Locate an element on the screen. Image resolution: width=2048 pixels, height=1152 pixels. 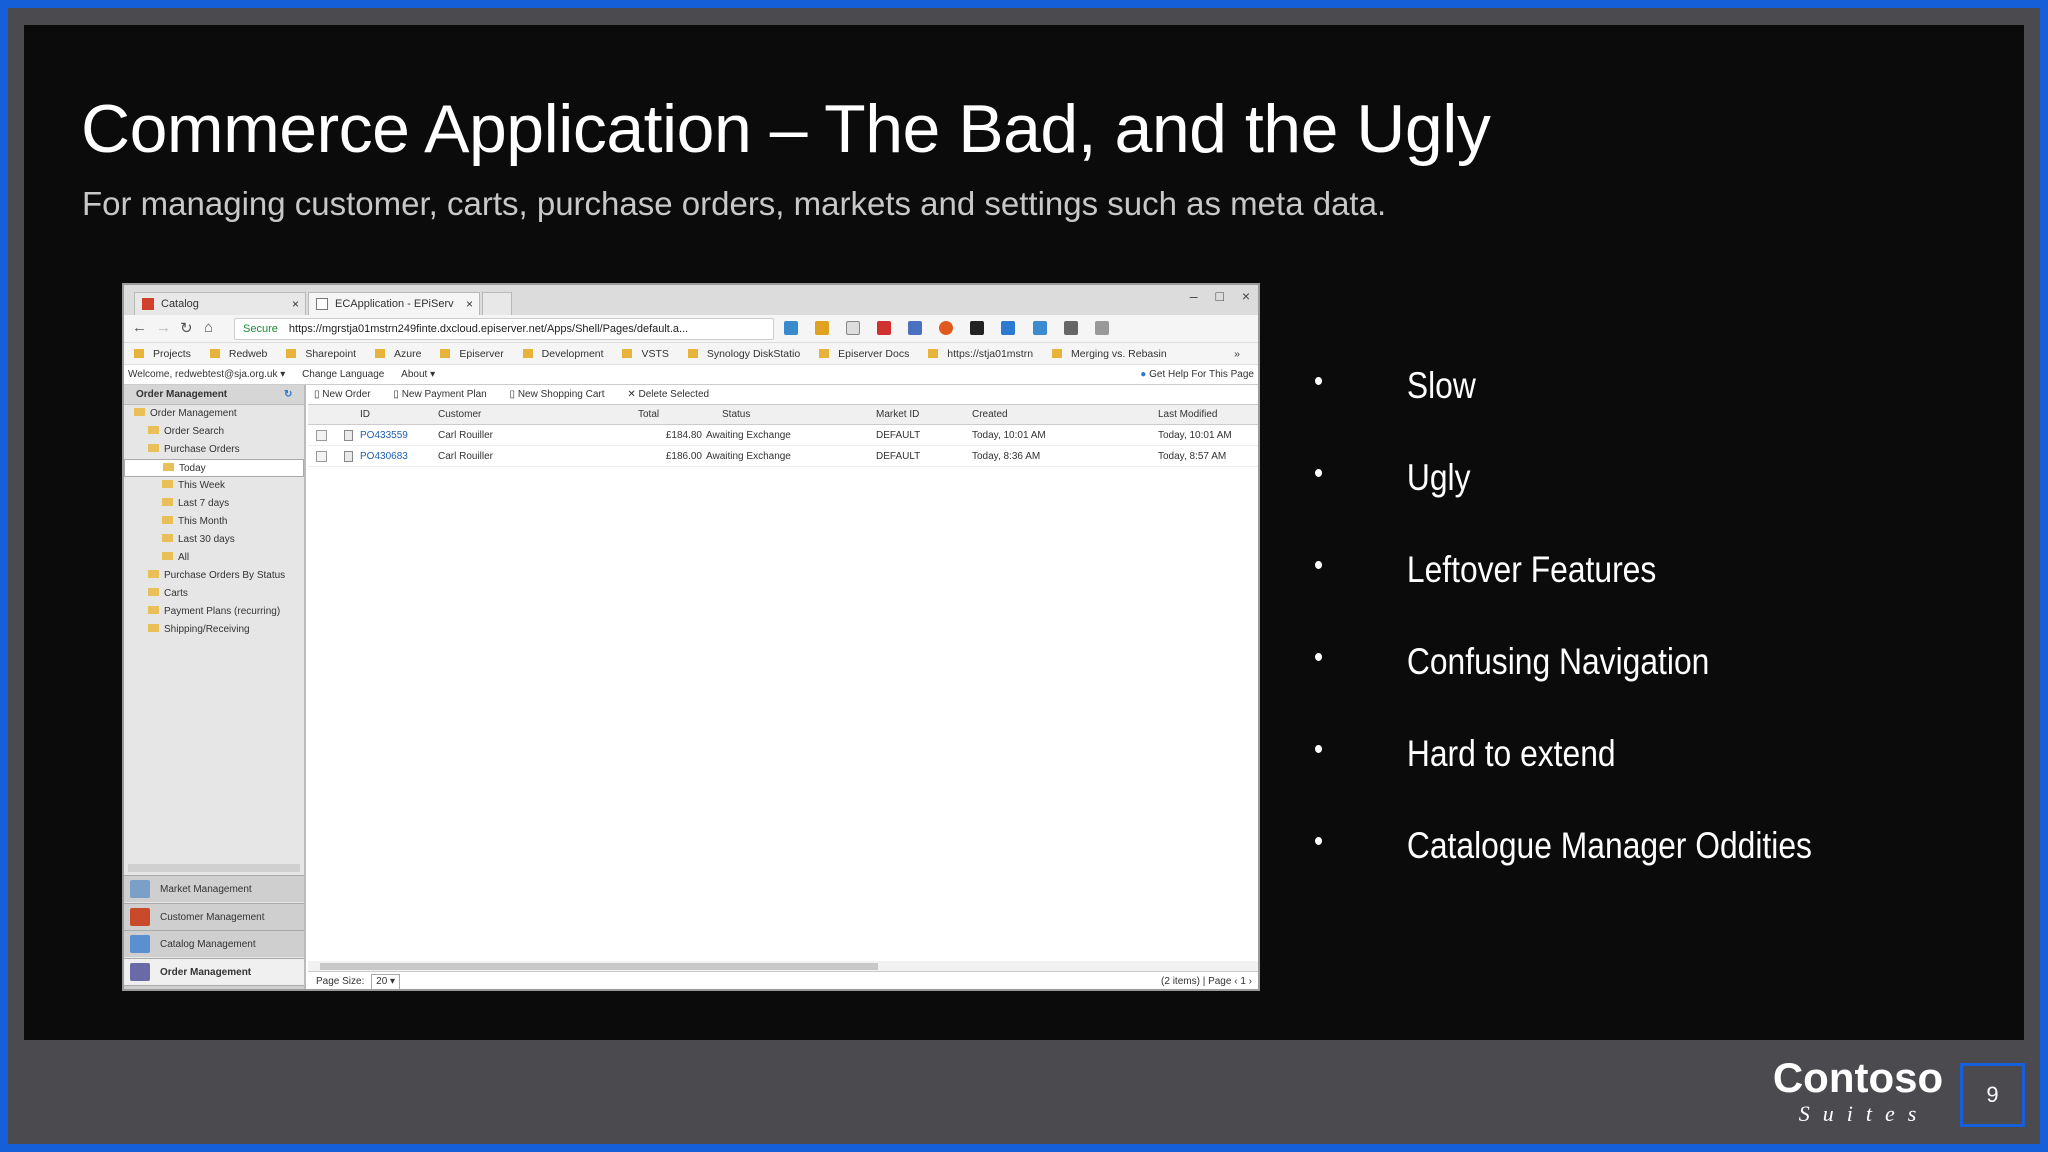
module-nav-item: Market Management is located at coordinates (214, 888).